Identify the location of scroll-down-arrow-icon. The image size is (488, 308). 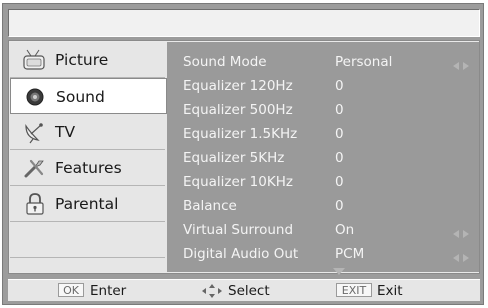
(339, 267).